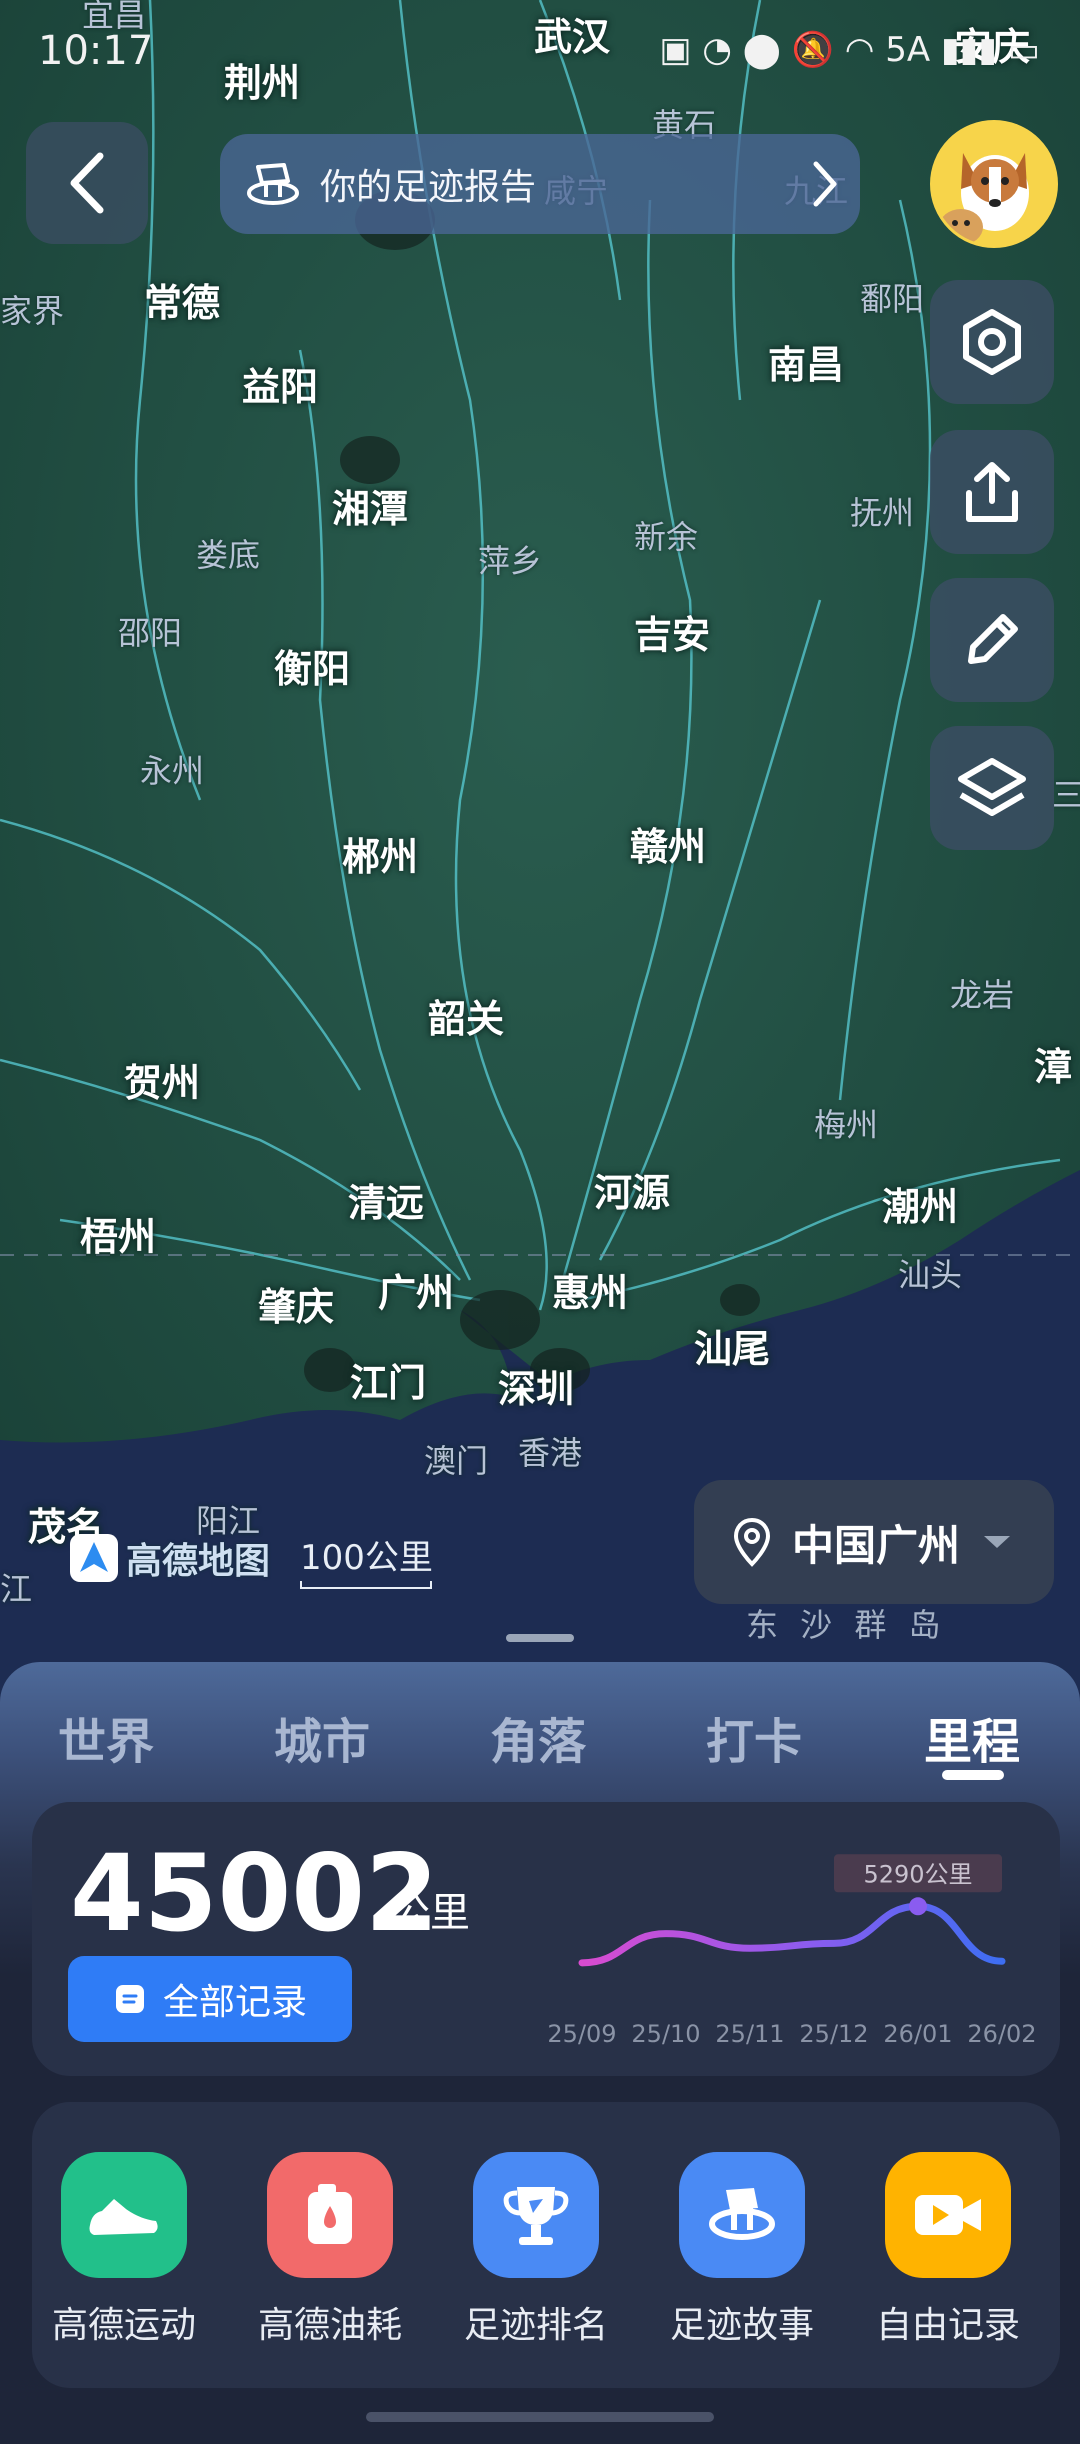  Describe the element at coordinates (228, 555) in the screenshot. I see `map-label: 娄底` at that location.